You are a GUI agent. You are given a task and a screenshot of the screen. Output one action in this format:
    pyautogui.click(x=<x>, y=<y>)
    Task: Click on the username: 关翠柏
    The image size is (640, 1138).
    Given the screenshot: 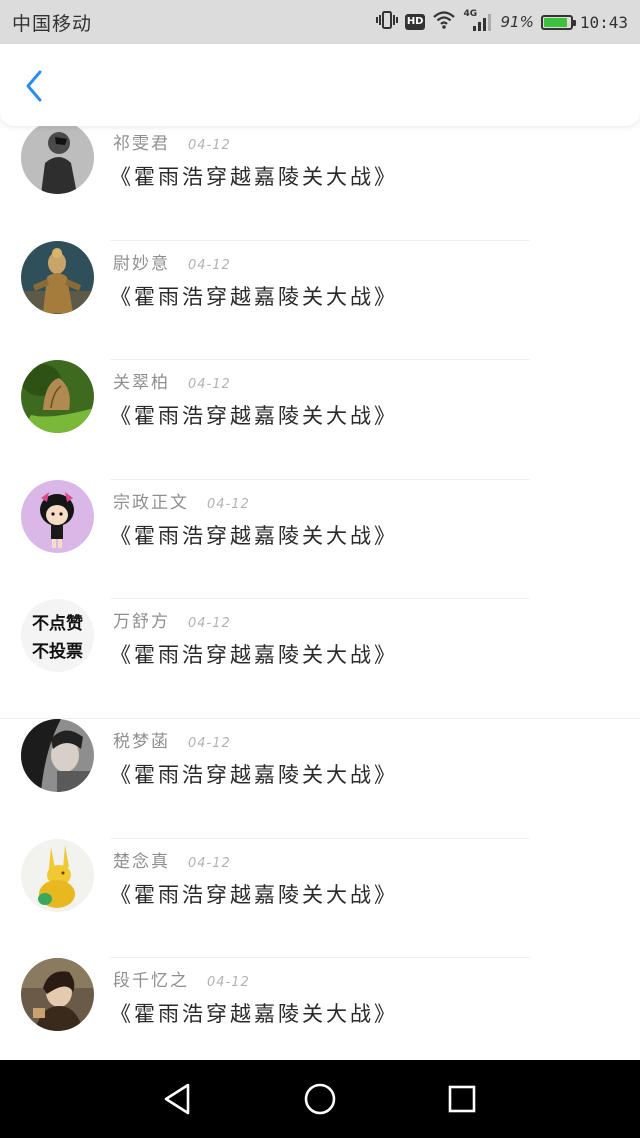 What is the action you would take?
    pyautogui.click(x=141, y=380)
    